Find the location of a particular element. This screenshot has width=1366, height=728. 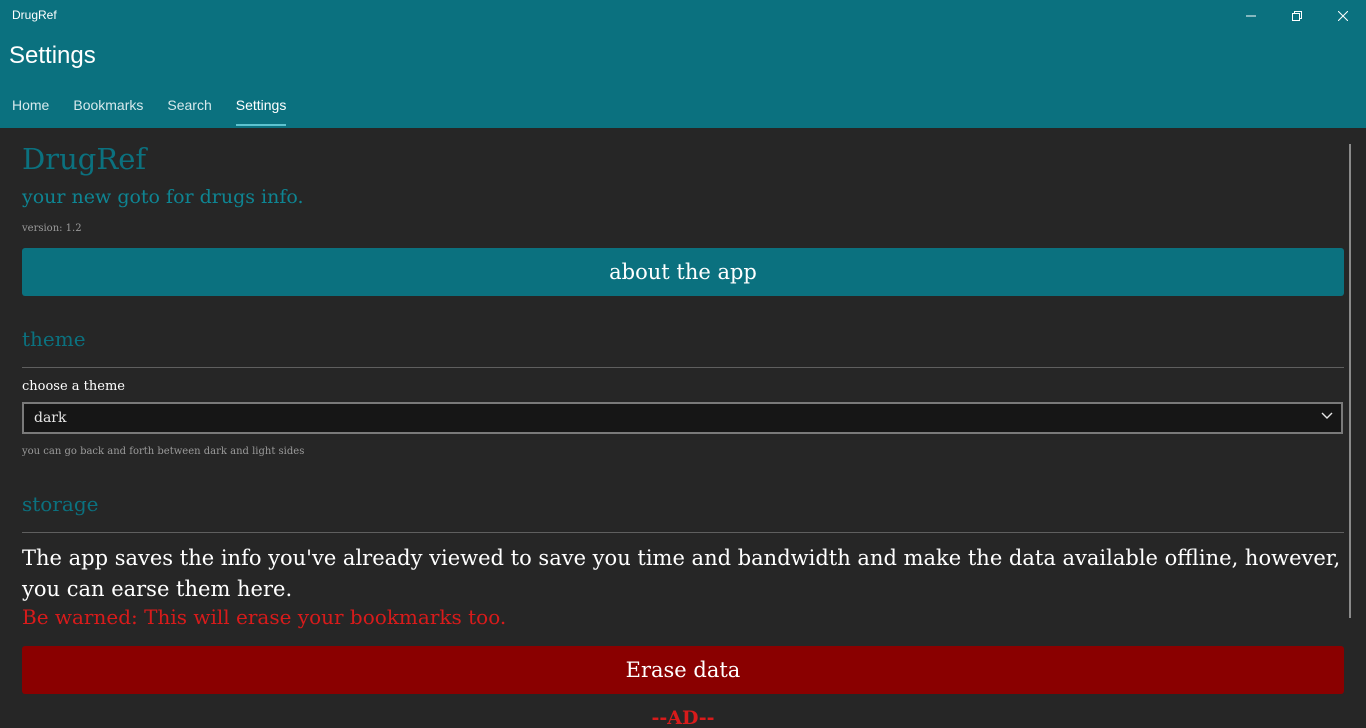

about-app-button: about the app is located at coordinates (683, 272).